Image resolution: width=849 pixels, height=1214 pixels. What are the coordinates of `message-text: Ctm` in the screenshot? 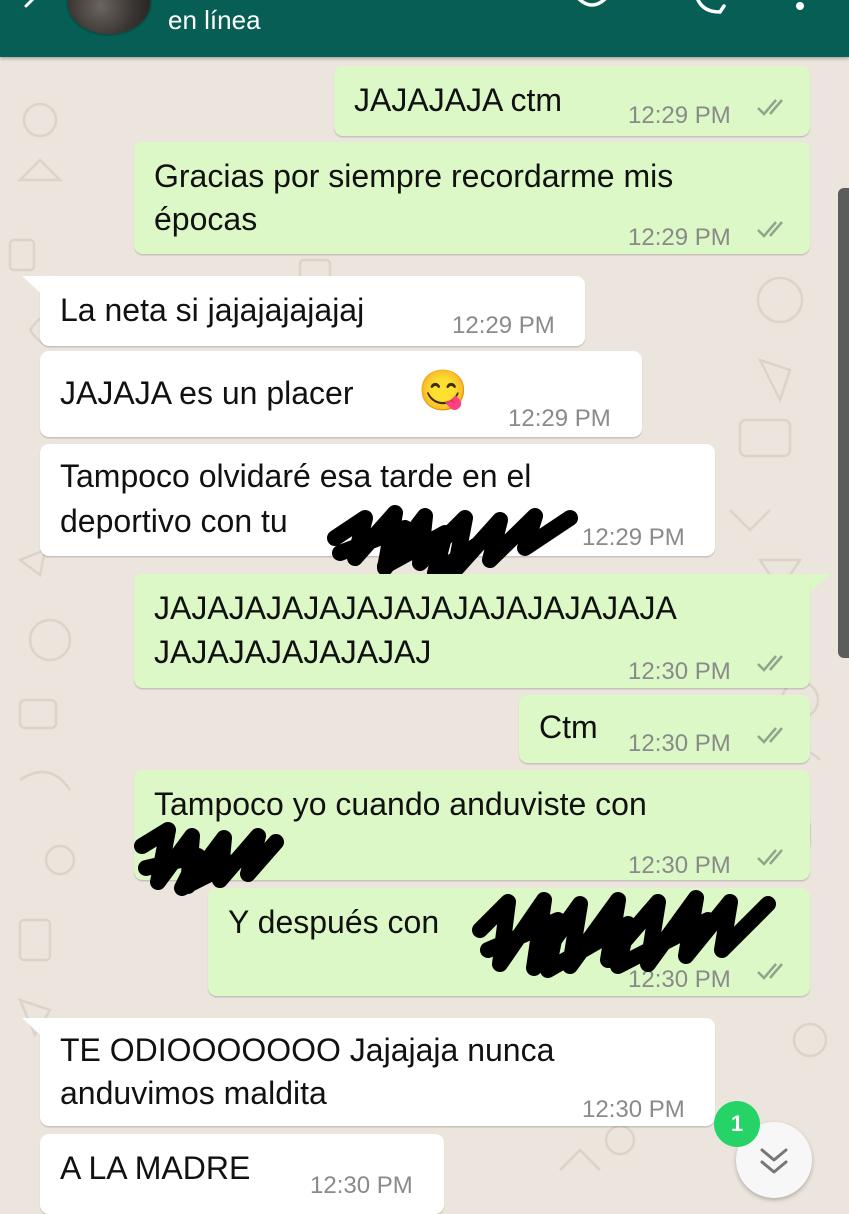 It's located at (568, 727).